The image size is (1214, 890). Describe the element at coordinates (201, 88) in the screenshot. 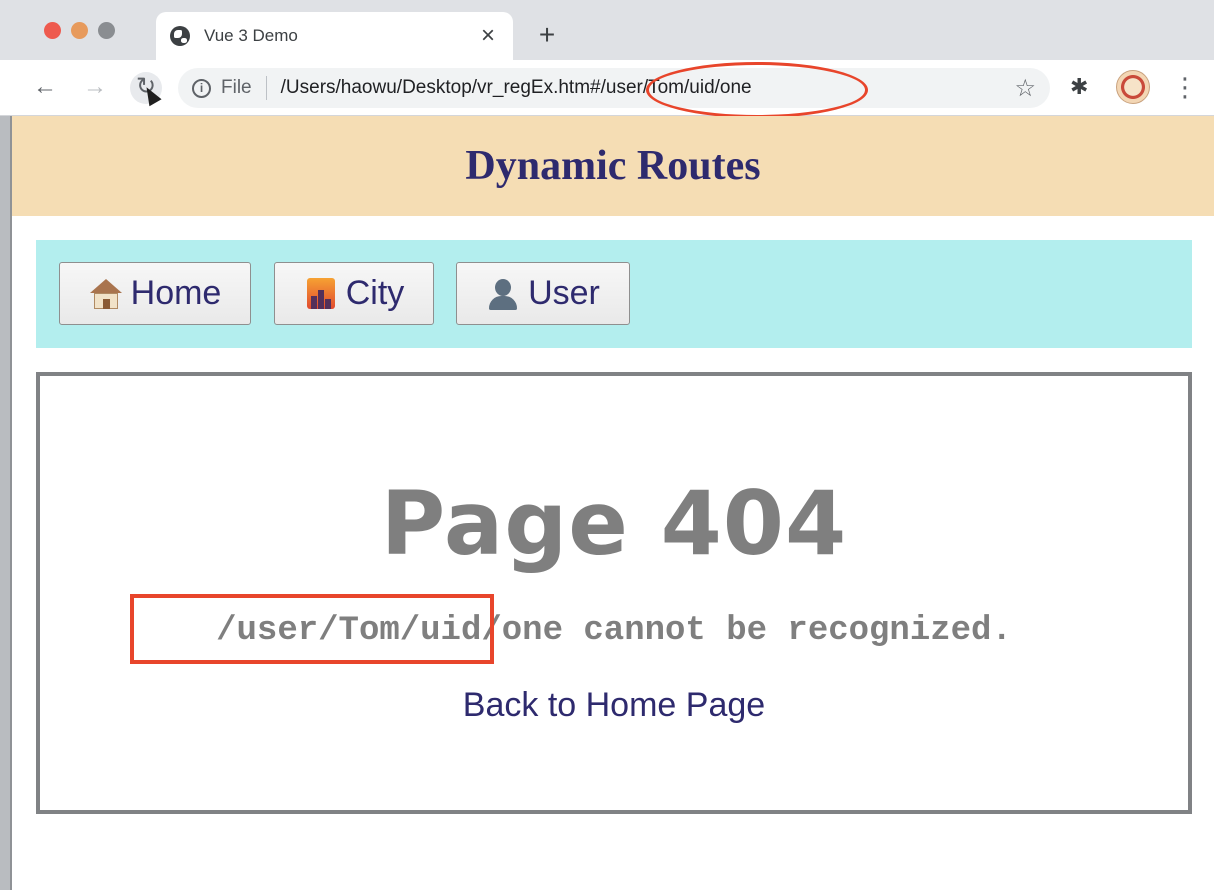

I see `info-icon: i` at that location.